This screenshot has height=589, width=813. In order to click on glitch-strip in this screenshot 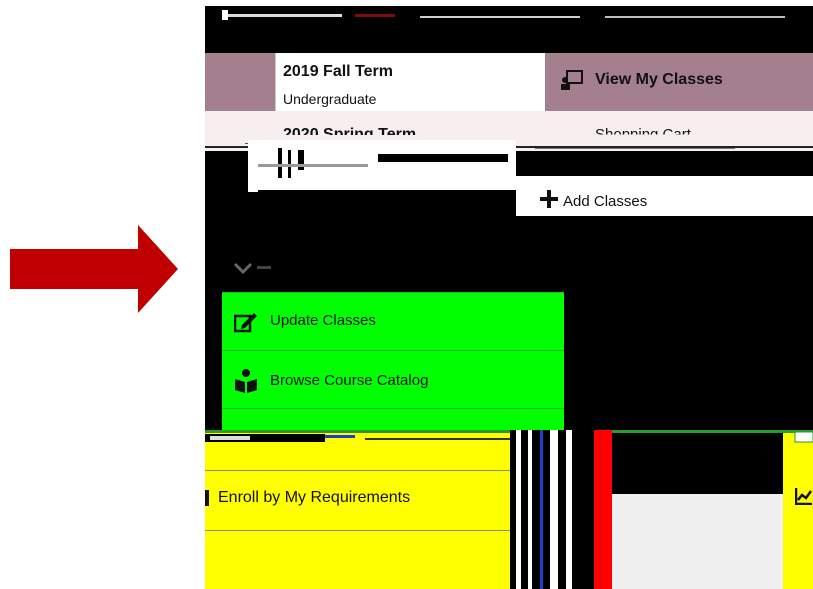, I will do `click(509, 436)`.